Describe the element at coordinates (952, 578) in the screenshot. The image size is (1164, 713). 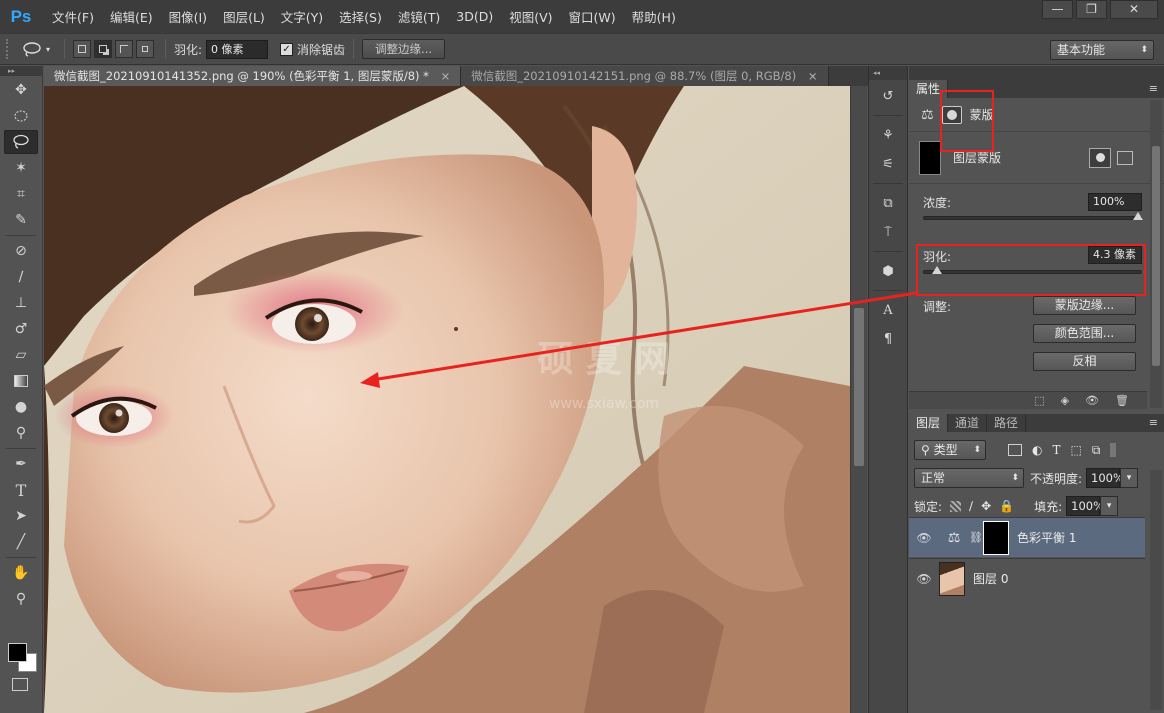
I see `layer-thumbnail` at that location.